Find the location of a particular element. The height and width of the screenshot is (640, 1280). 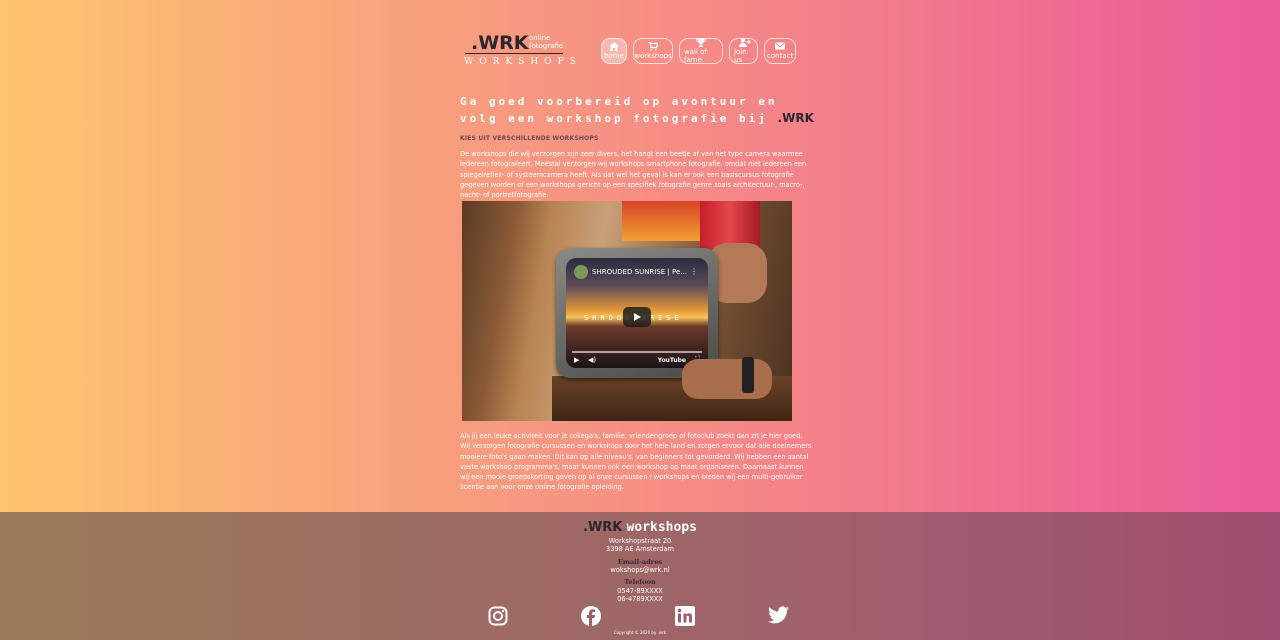

social-links is located at coordinates (640, 617).